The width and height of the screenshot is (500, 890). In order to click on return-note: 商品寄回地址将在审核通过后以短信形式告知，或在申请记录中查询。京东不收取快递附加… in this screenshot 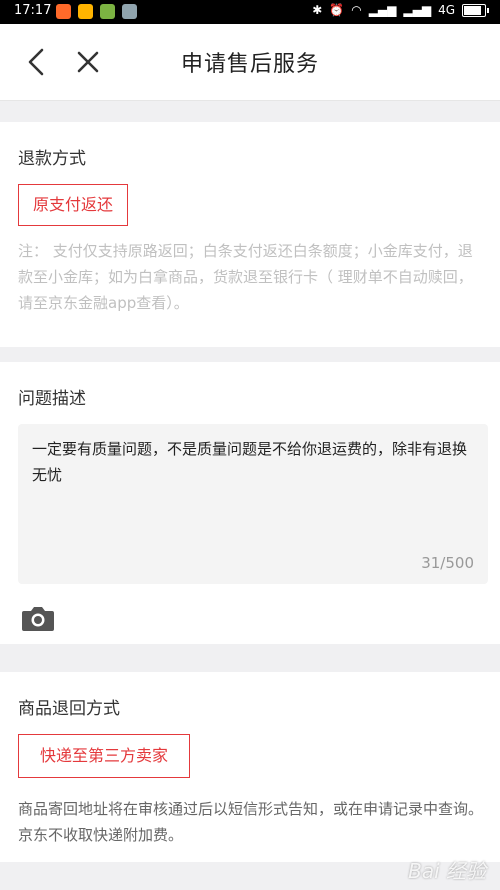, I will do `click(251, 822)`.